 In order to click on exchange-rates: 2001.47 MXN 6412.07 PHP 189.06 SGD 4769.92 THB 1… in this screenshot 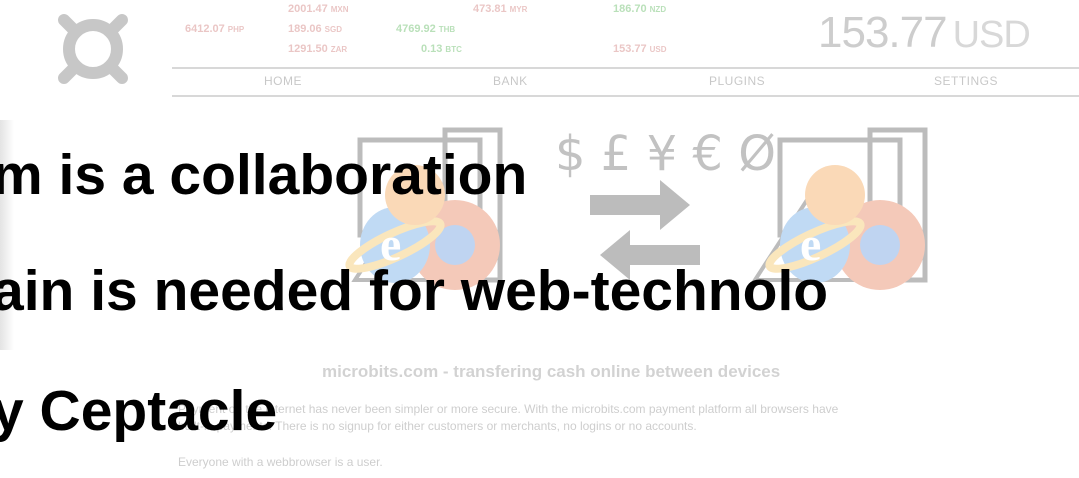, I will do `click(480, 30)`.